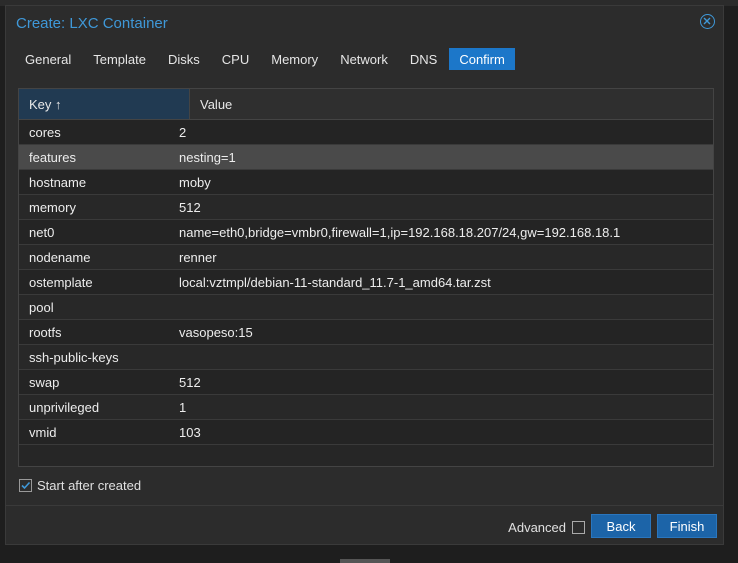 The width and height of the screenshot is (738, 563). What do you see at coordinates (89, 485) in the screenshot?
I see `start-after-created-label: Start after created` at bounding box center [89, 485].